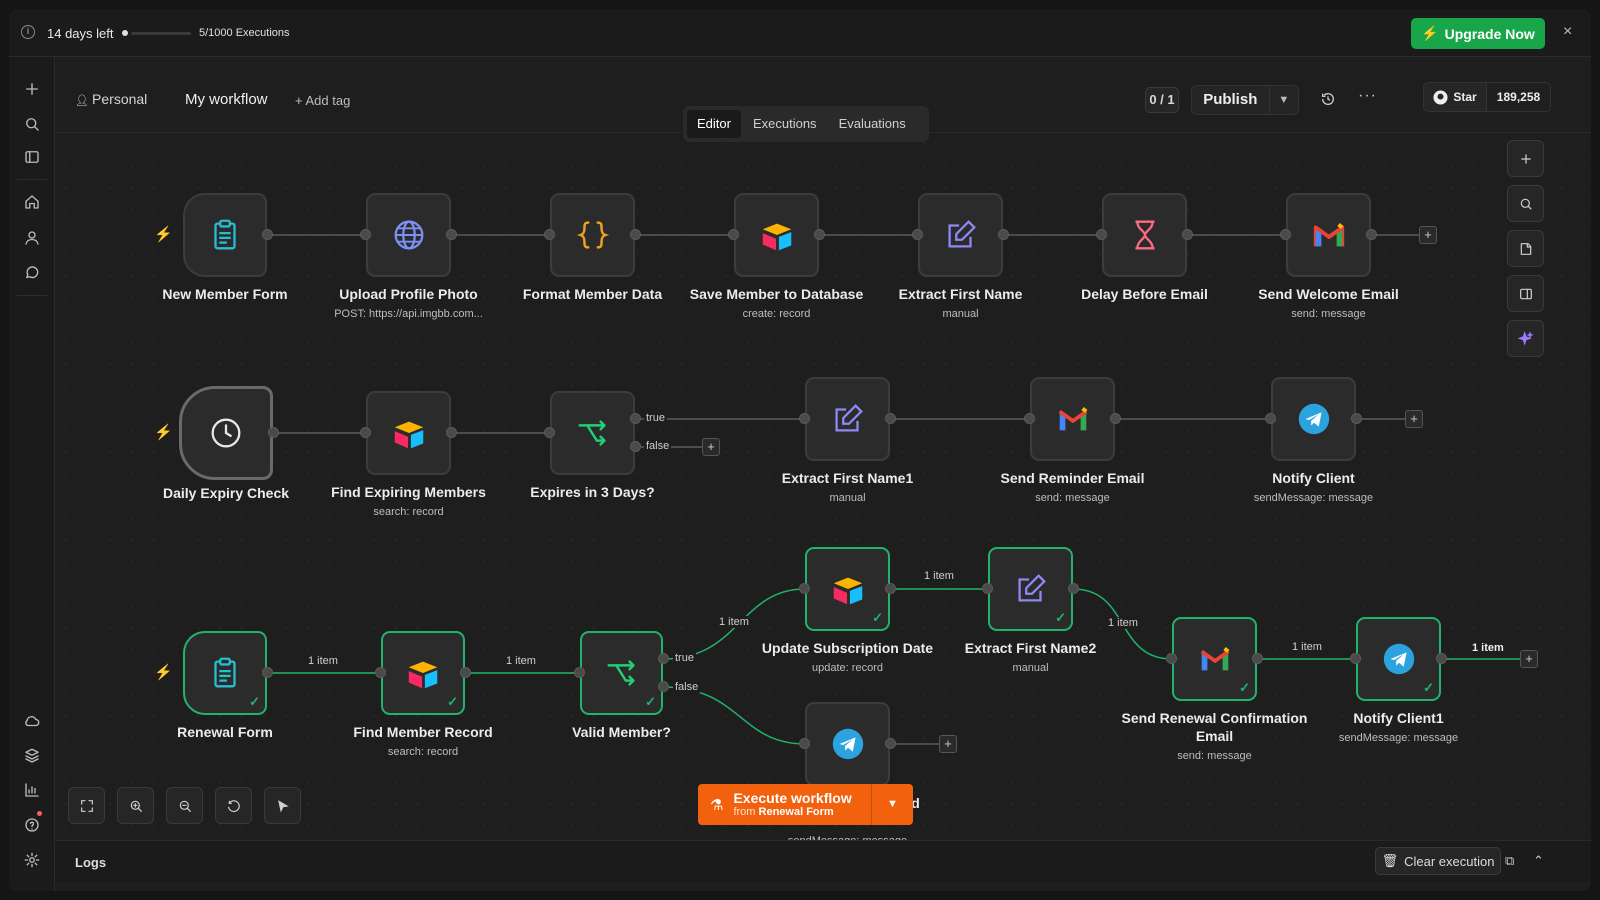 This screenshot has width=1600, height=900. Describe the element at coordinates (1144, 294) in the screenshot. I see `node-title: Delay Before Email` at that location.